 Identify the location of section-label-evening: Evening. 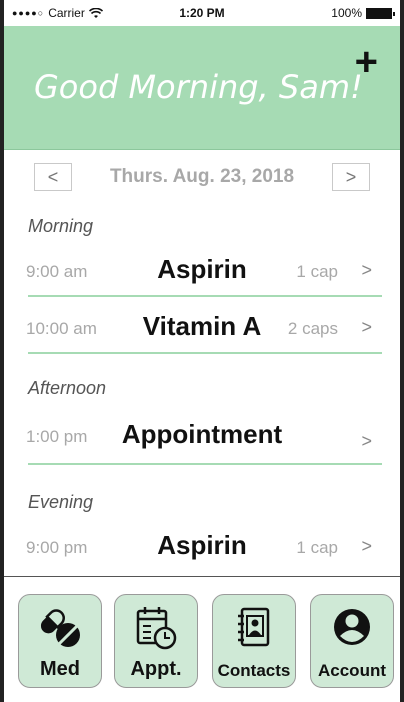
(61, 502).